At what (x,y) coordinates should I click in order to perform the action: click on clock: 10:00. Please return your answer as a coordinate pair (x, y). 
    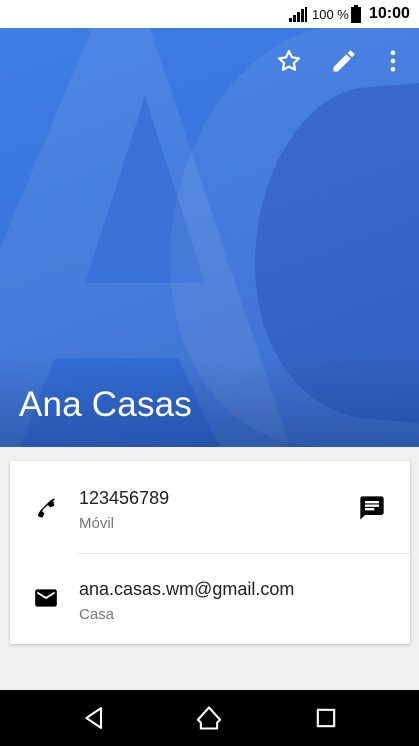
    Looking at the image, I should click on (389, 13).